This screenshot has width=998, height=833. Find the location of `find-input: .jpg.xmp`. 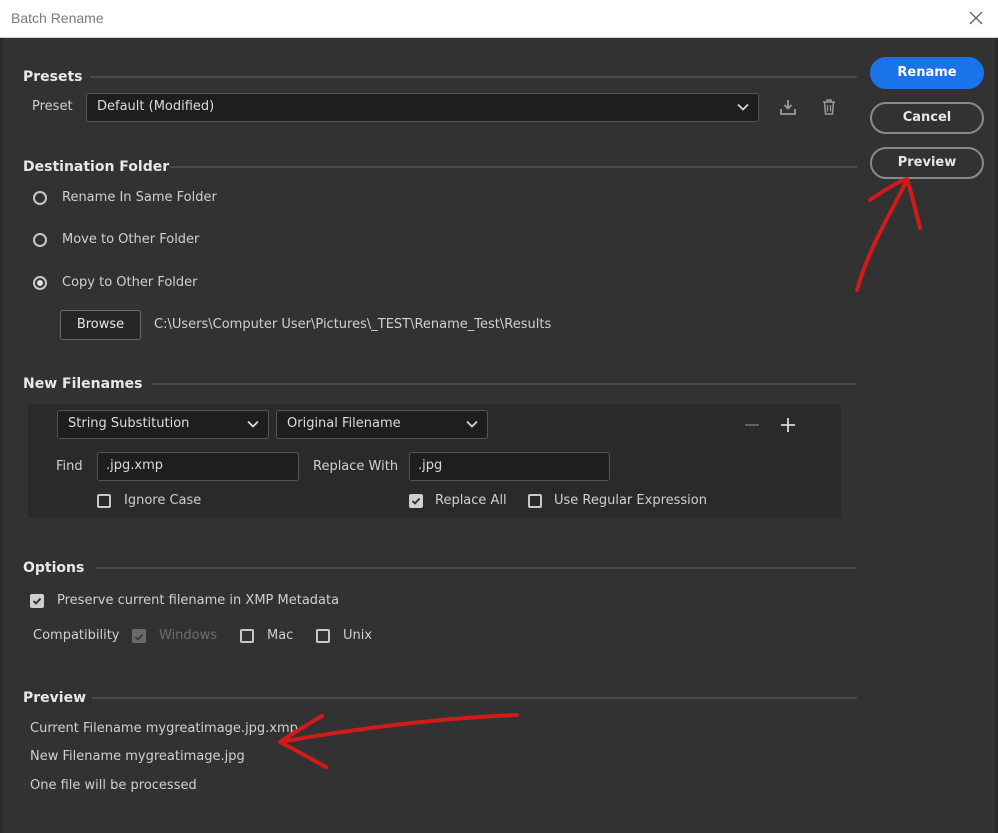

find-input: .jpg.xmp is located at coordinates (198, 466).